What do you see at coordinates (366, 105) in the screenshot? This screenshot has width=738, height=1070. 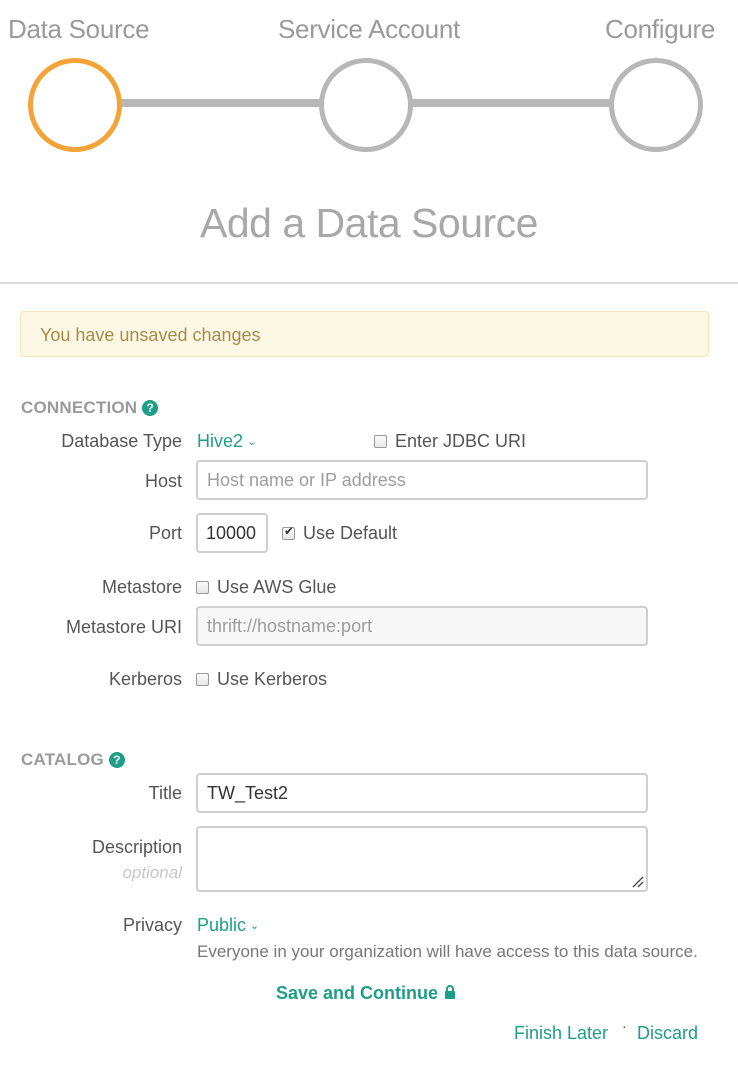 I see `step-circle-service-account` at bounding box center [366, 105].